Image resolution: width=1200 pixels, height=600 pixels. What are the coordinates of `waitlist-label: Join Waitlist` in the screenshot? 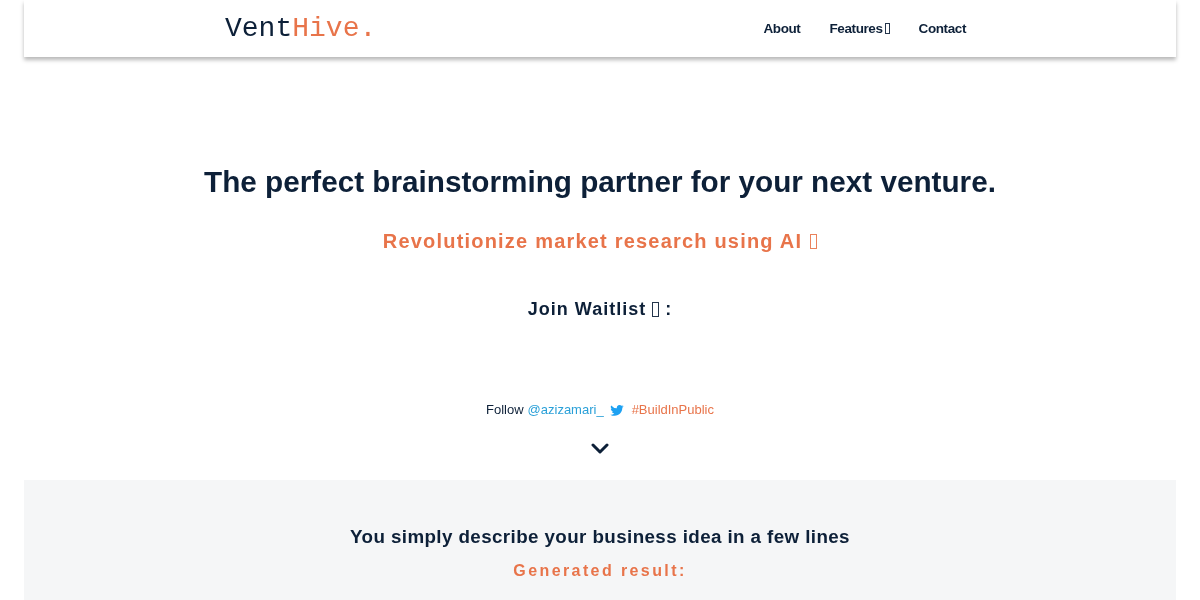 It's located at (587, 309).